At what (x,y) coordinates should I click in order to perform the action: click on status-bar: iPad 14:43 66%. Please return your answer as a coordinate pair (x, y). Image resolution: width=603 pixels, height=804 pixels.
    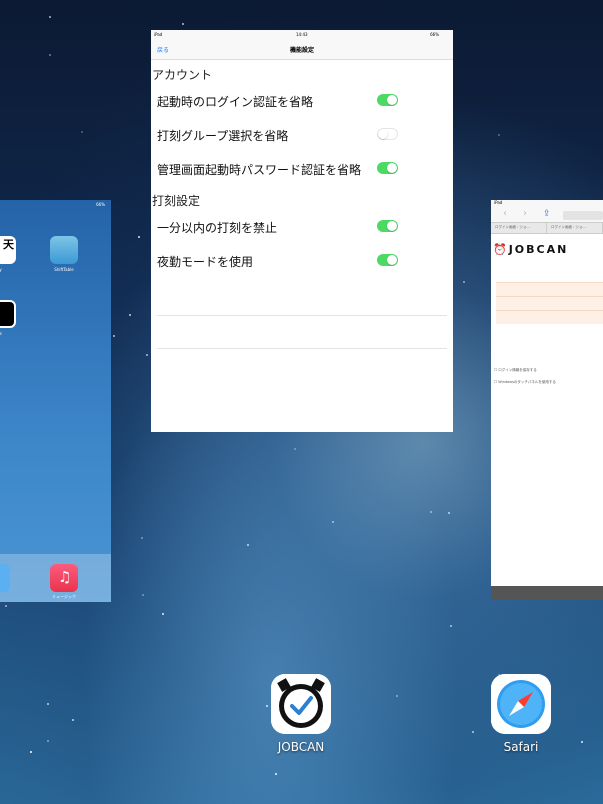
    Looking at the image, I should click on (302, 34).